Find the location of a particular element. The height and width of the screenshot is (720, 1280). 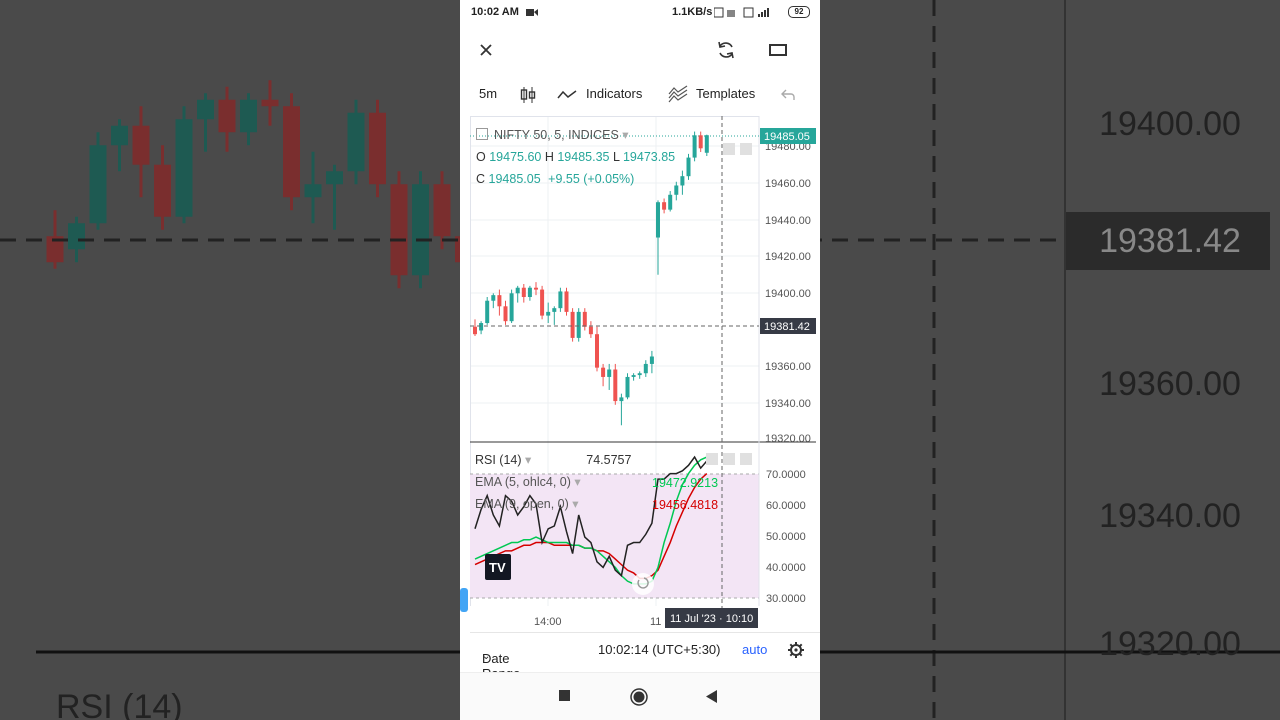

ema5-legend: EMA (5, ohlc4, 0) ▾ is located at coordinates (528, 481).